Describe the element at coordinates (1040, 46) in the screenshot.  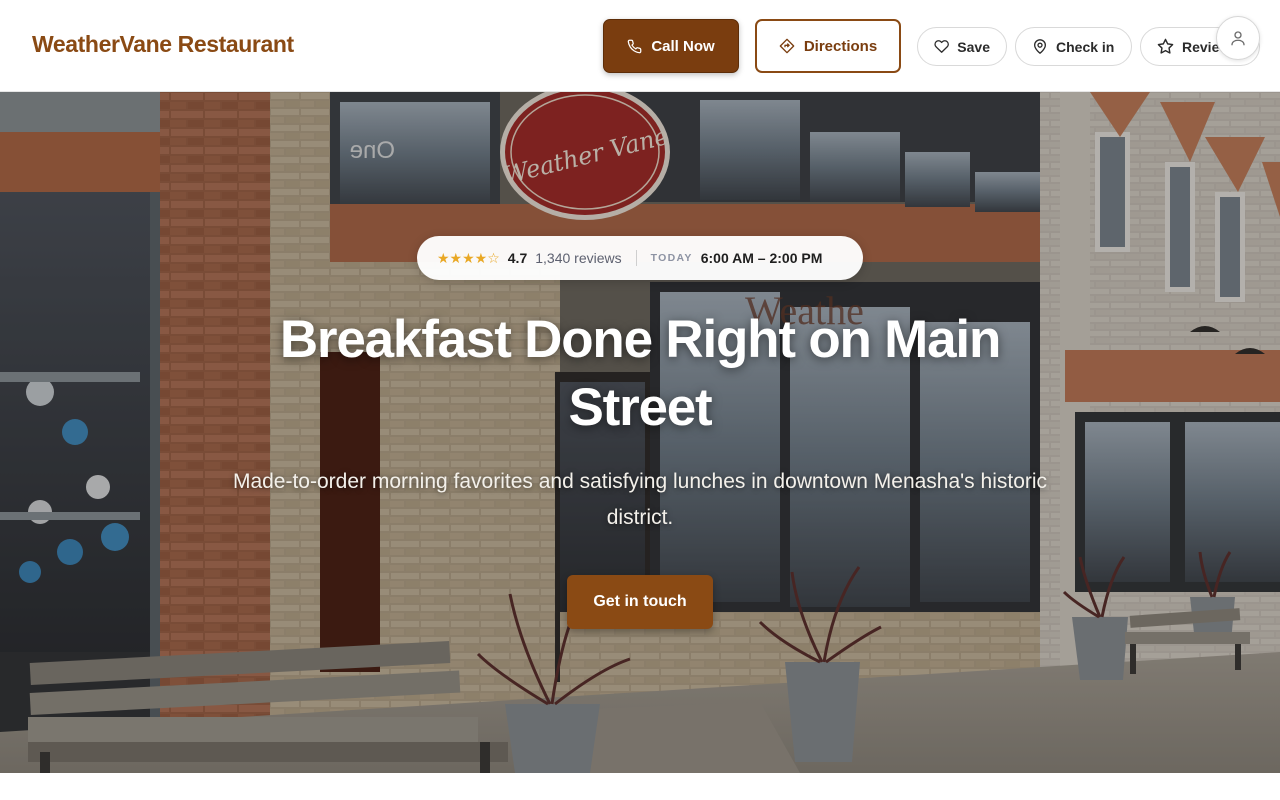
I see `map-pin-icon` at that location.